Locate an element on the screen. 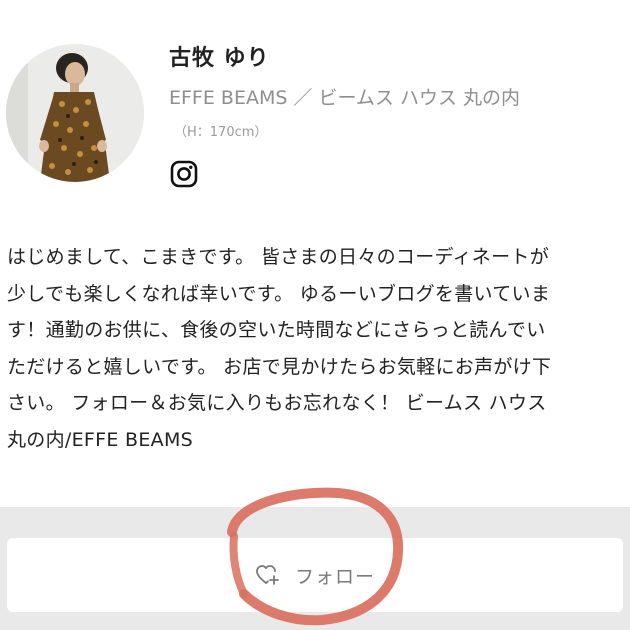 This screenshot has height=630, width=630. bio-line: 丸の内/EFFE BEAMS is located at coordinates (100, 439).